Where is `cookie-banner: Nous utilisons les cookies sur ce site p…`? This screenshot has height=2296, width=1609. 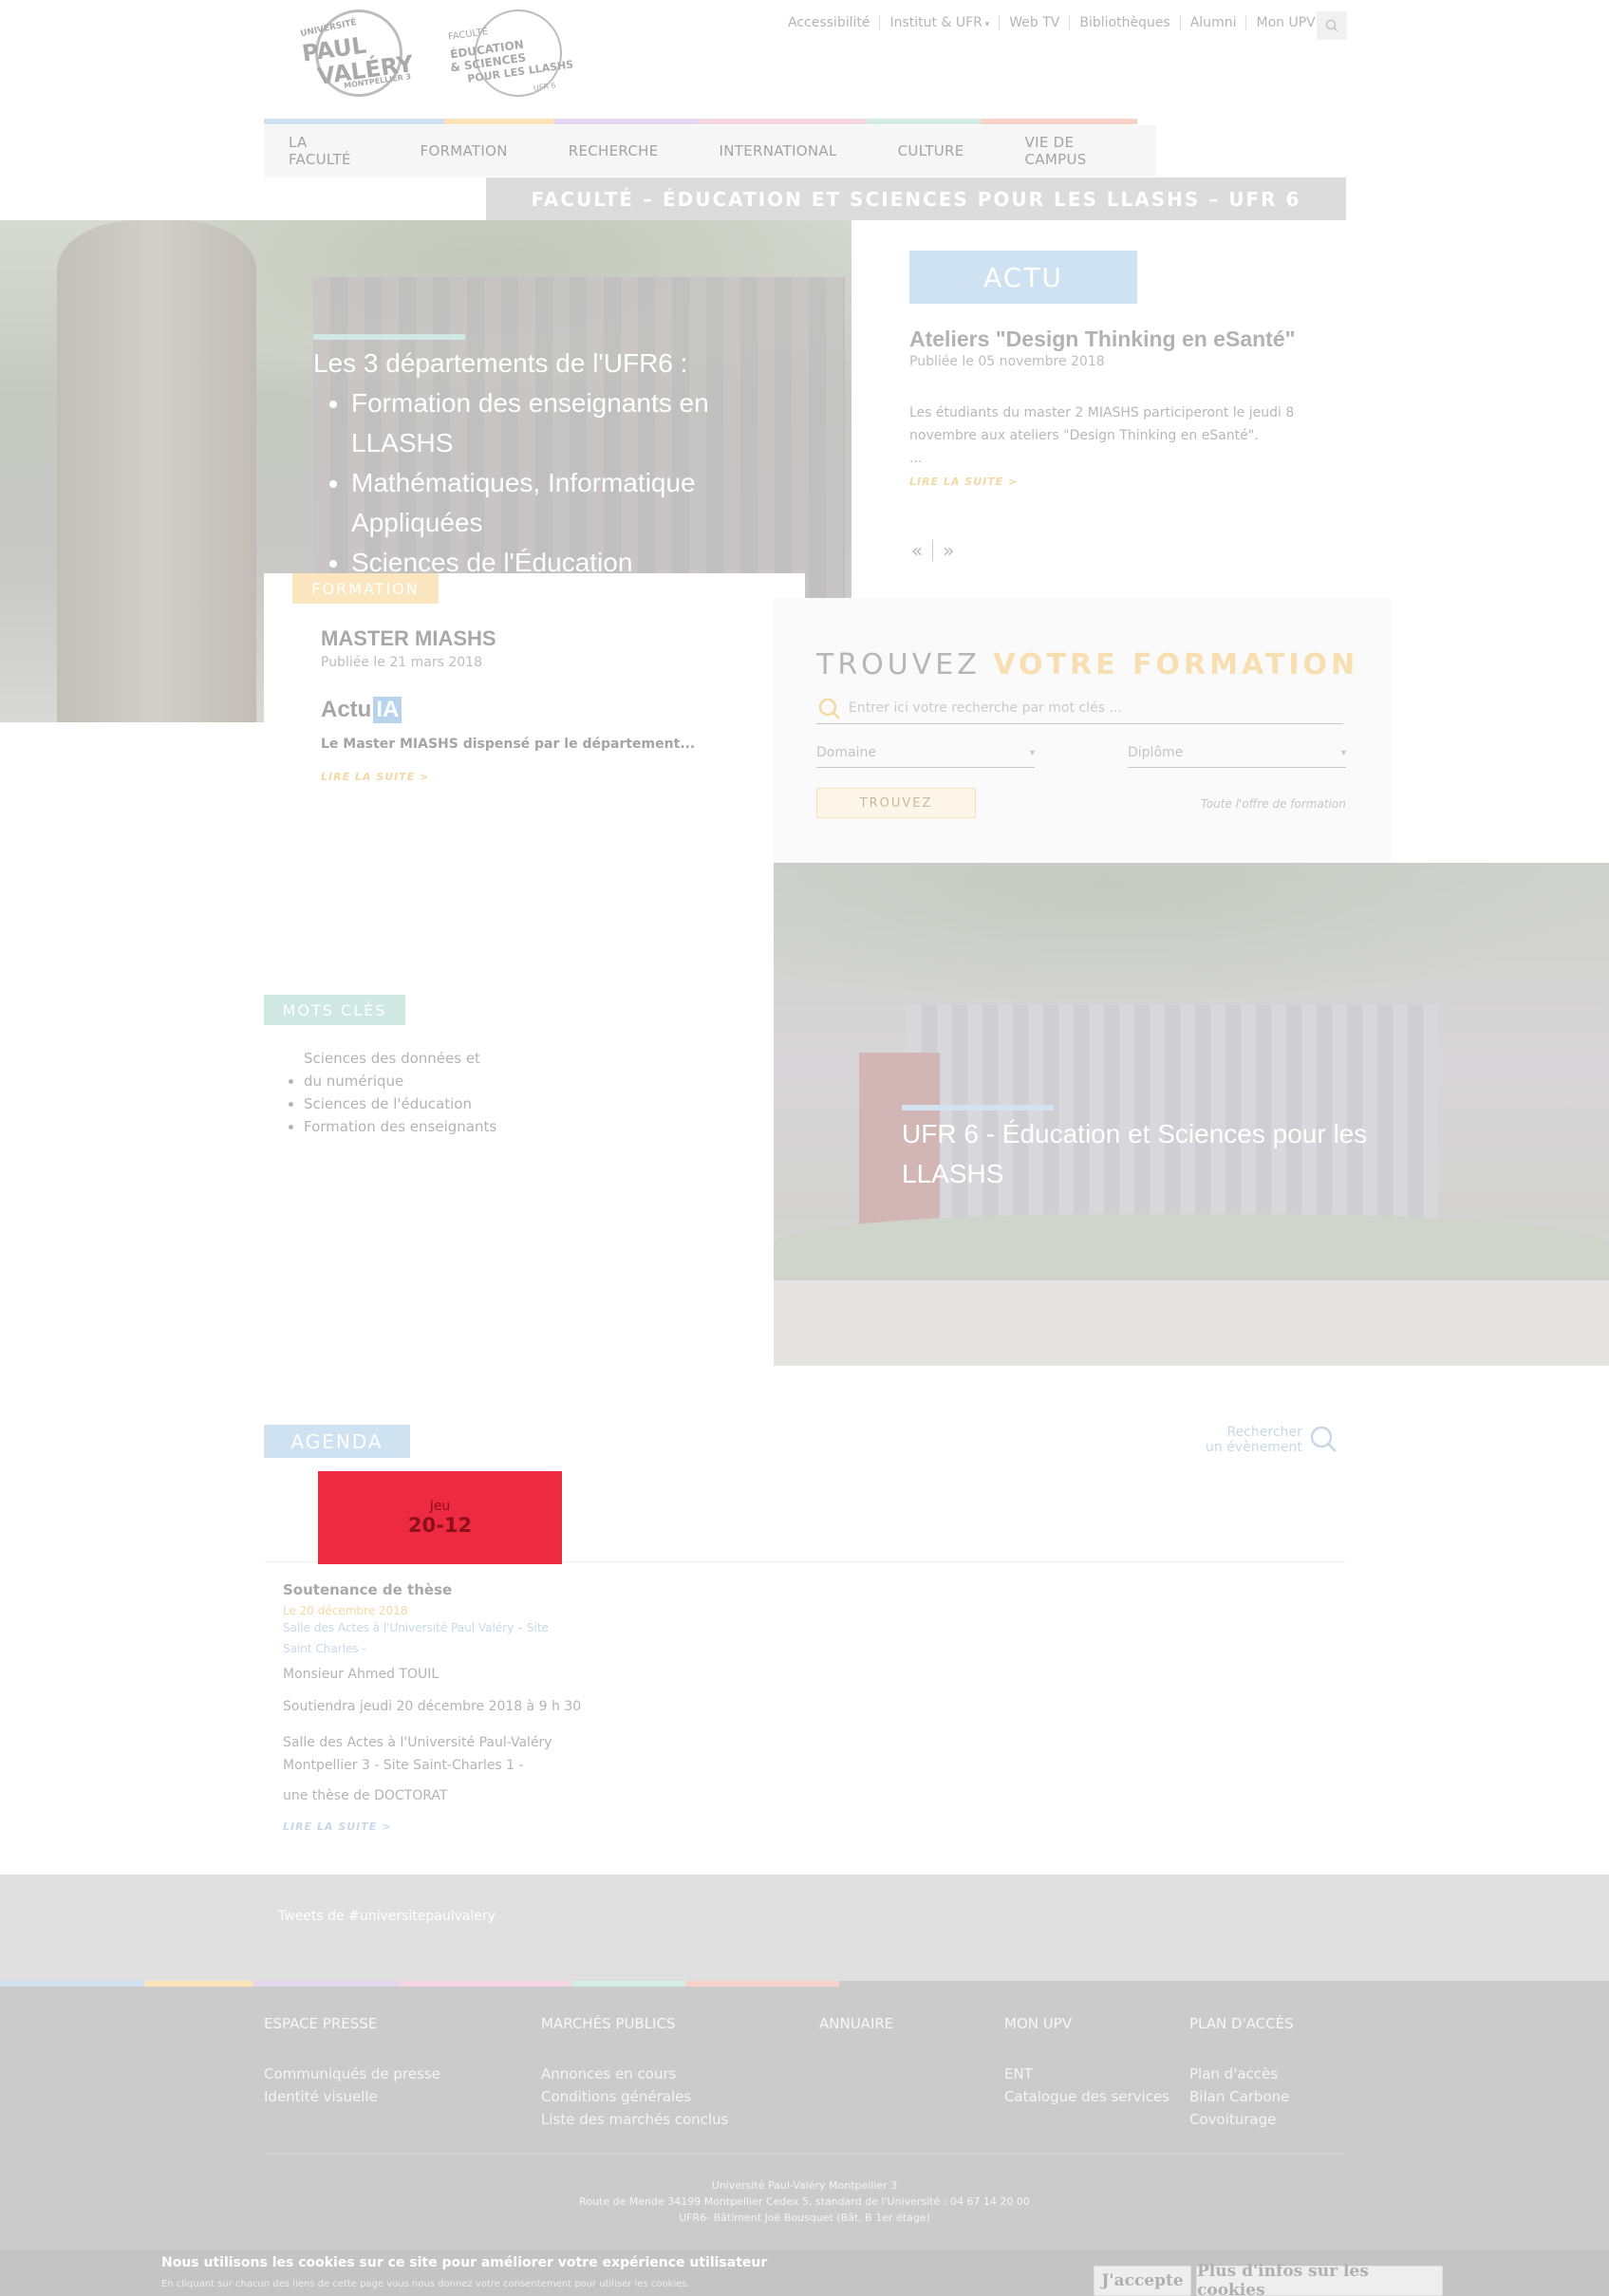
cookie-banner: Nous utilisons les cookies sur ce site p… is located at coordinates (804, 2272).